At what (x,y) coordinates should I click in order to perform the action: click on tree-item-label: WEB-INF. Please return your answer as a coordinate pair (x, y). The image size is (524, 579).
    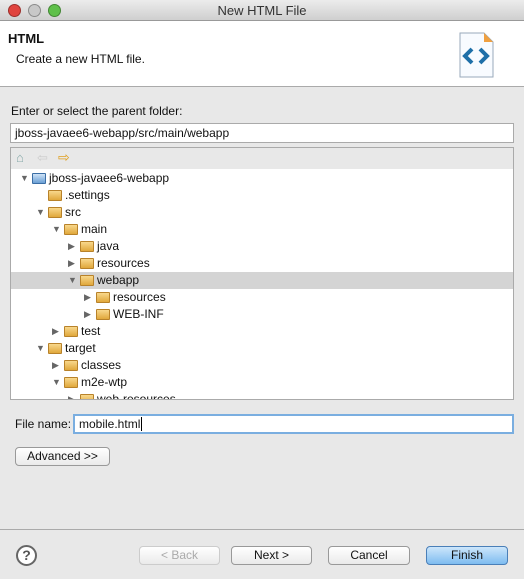
    Looking at the image, I should click on (138, 314).